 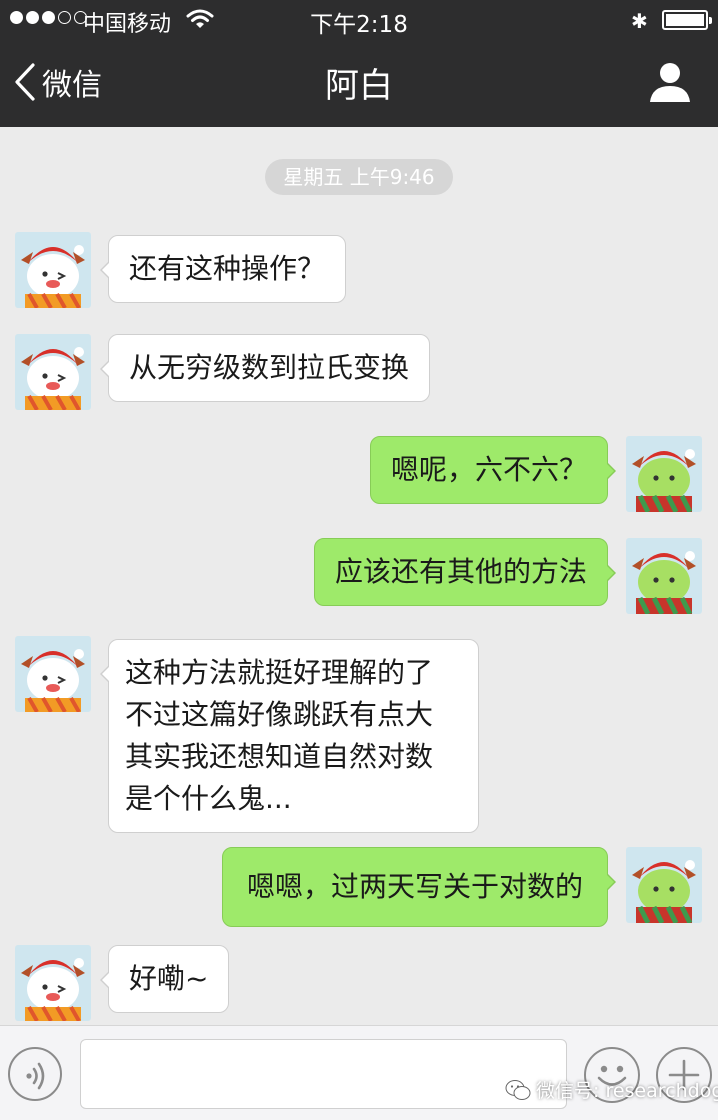 I want to click on status-bar: 中国移动 下午2:18 ✱, so click(x=359, y=20).